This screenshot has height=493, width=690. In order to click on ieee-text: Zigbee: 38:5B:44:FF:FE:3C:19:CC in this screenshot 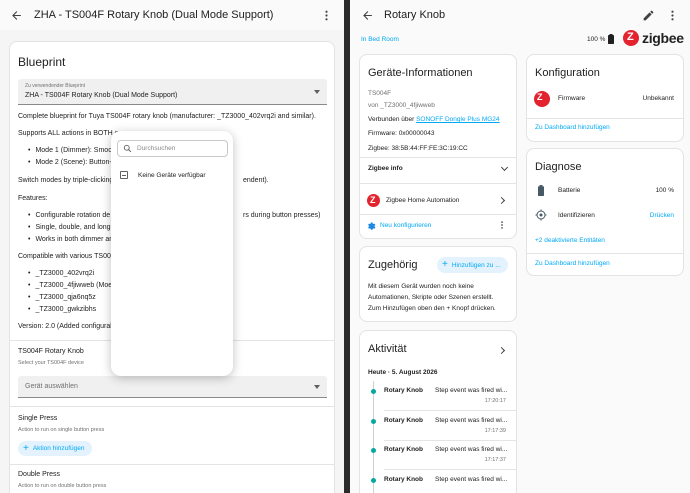, I will do `click(418, 148)`.